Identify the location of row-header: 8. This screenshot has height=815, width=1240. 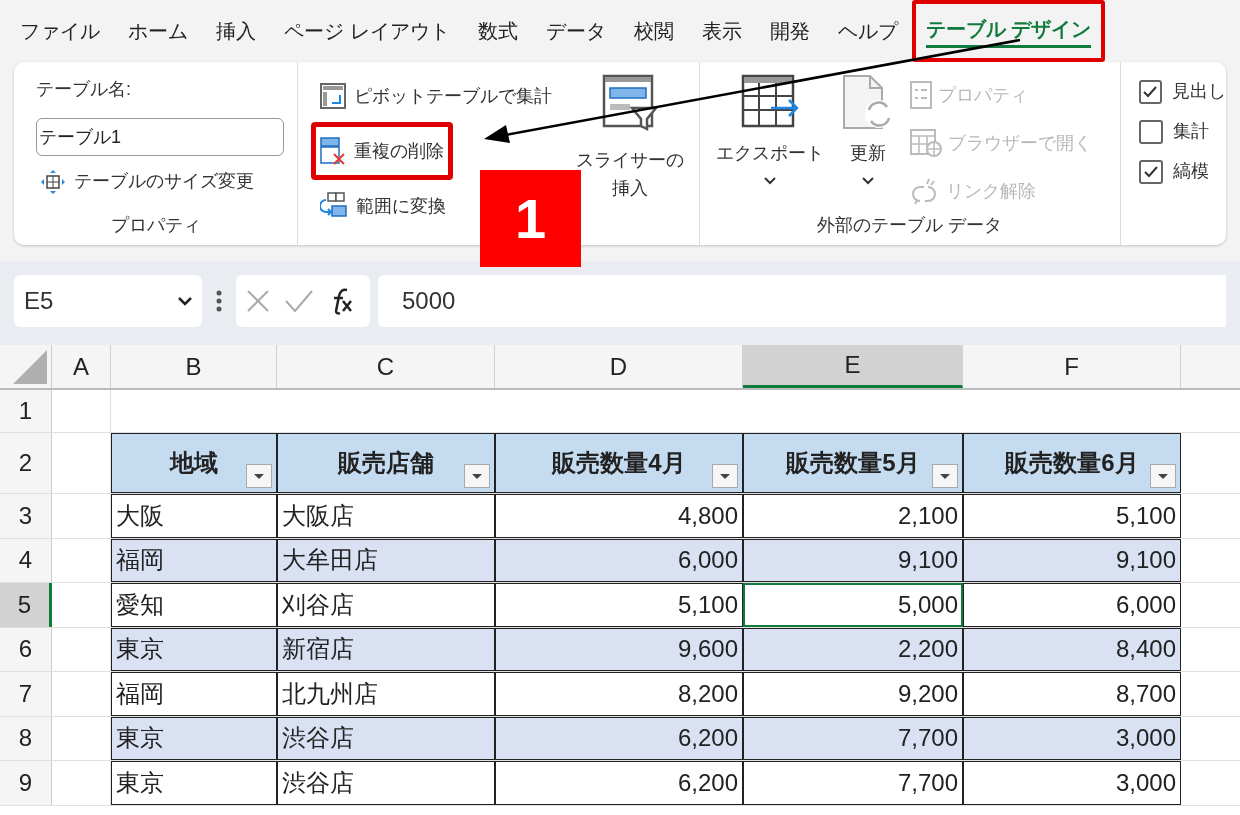
(26, 738).